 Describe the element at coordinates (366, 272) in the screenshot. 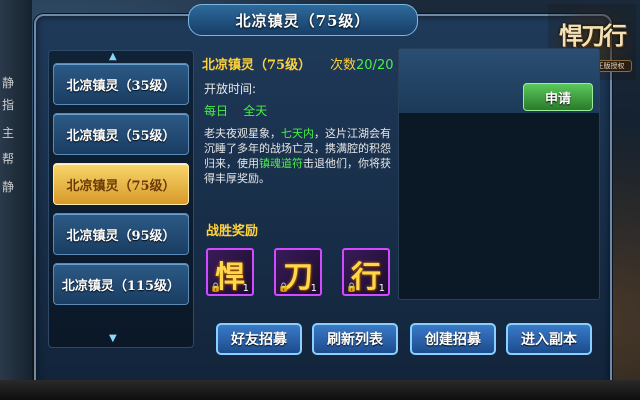

I see `reward-item-3: 行 🔒 1` at that location.